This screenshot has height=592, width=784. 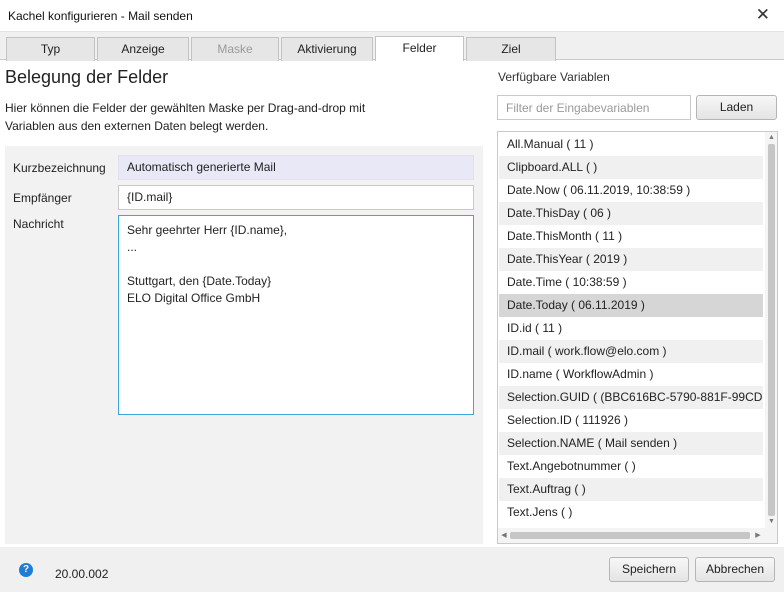 I want to click on scroll-up-icon: ▲, so click(x=771, y=138).